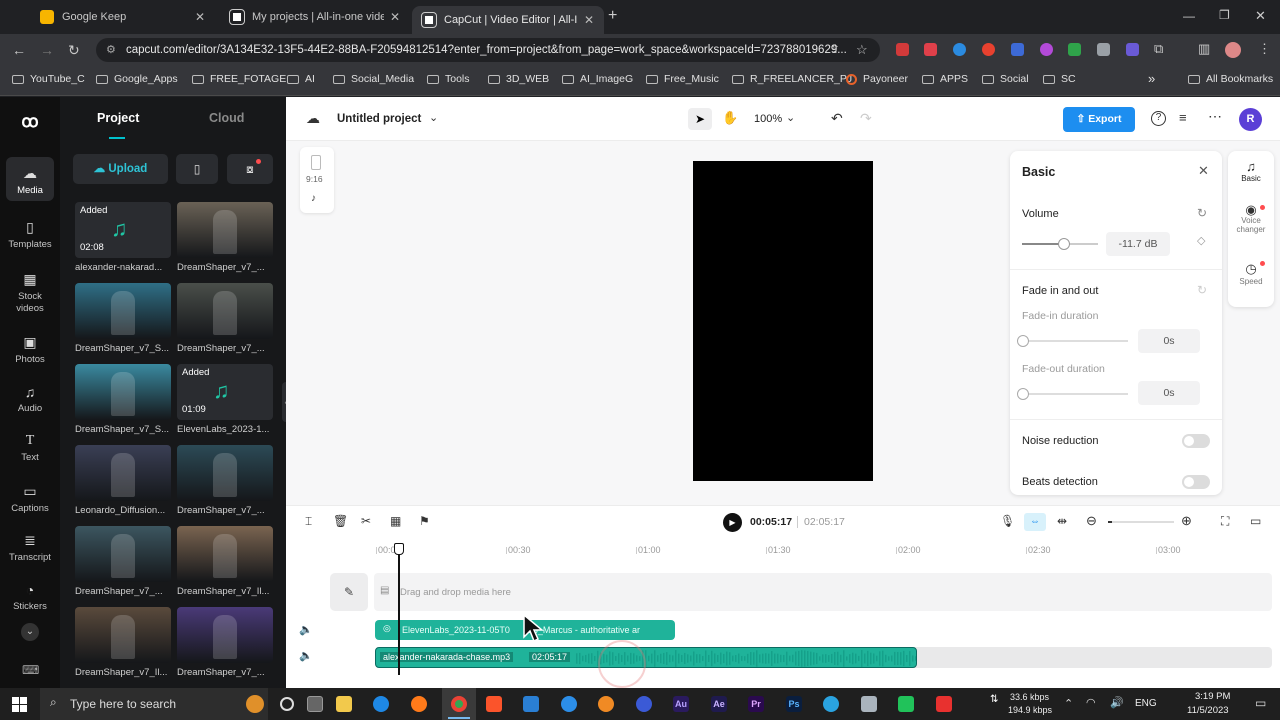 The width and height of the screenshot is (1280, 720). What do you see at coordinates (381, 704) in the screenshot?
I see `edge-icon` at bounding box center [381, 704].